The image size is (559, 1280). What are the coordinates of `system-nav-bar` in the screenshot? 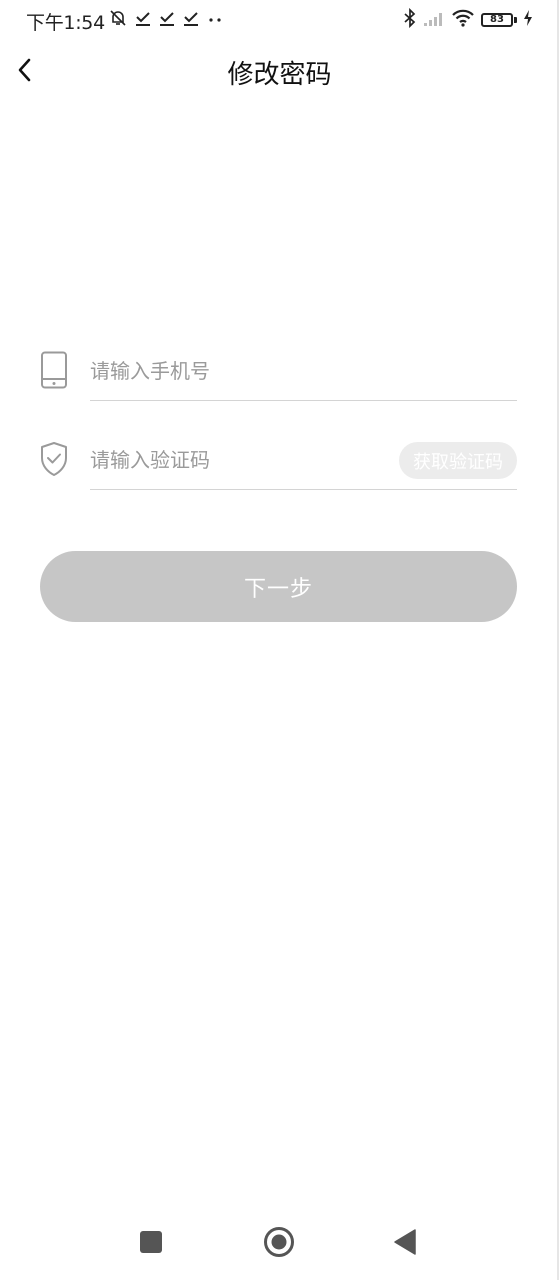 It's located at (279, 1244).